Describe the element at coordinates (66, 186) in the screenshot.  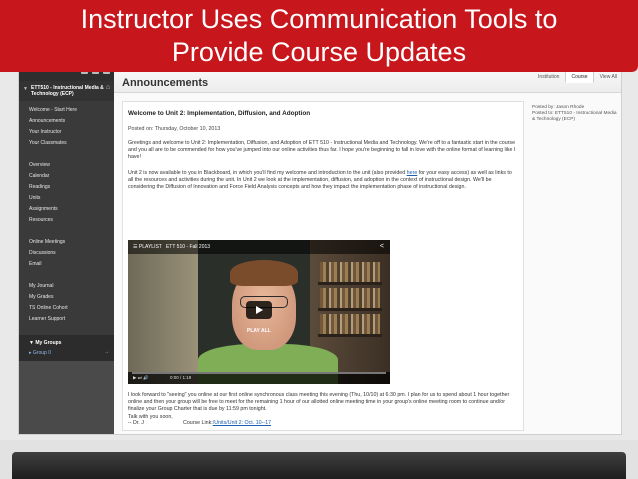
I see `sidebar-item-readings: Readings` at that location.